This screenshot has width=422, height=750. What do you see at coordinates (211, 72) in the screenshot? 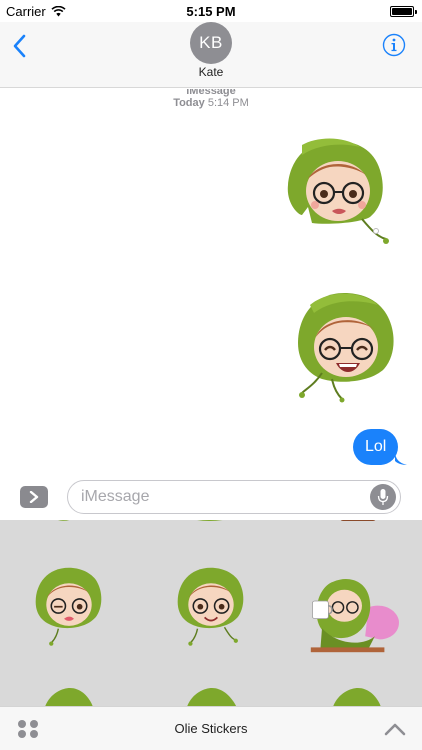
I see `contact-name: Kate` at bounding box center [211, 72].